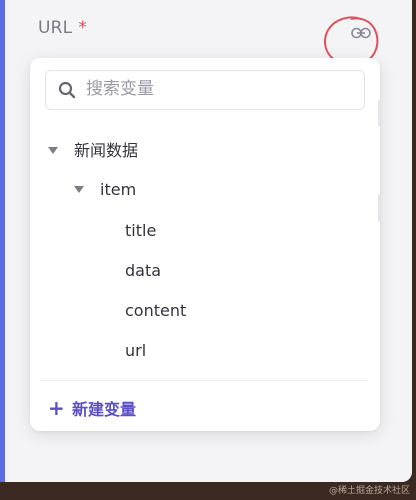 This screenshot has height=500, width=416. Describe the element at coordinates (2, 241) in the screenshot. I see `focus-accent-bar` at that location.